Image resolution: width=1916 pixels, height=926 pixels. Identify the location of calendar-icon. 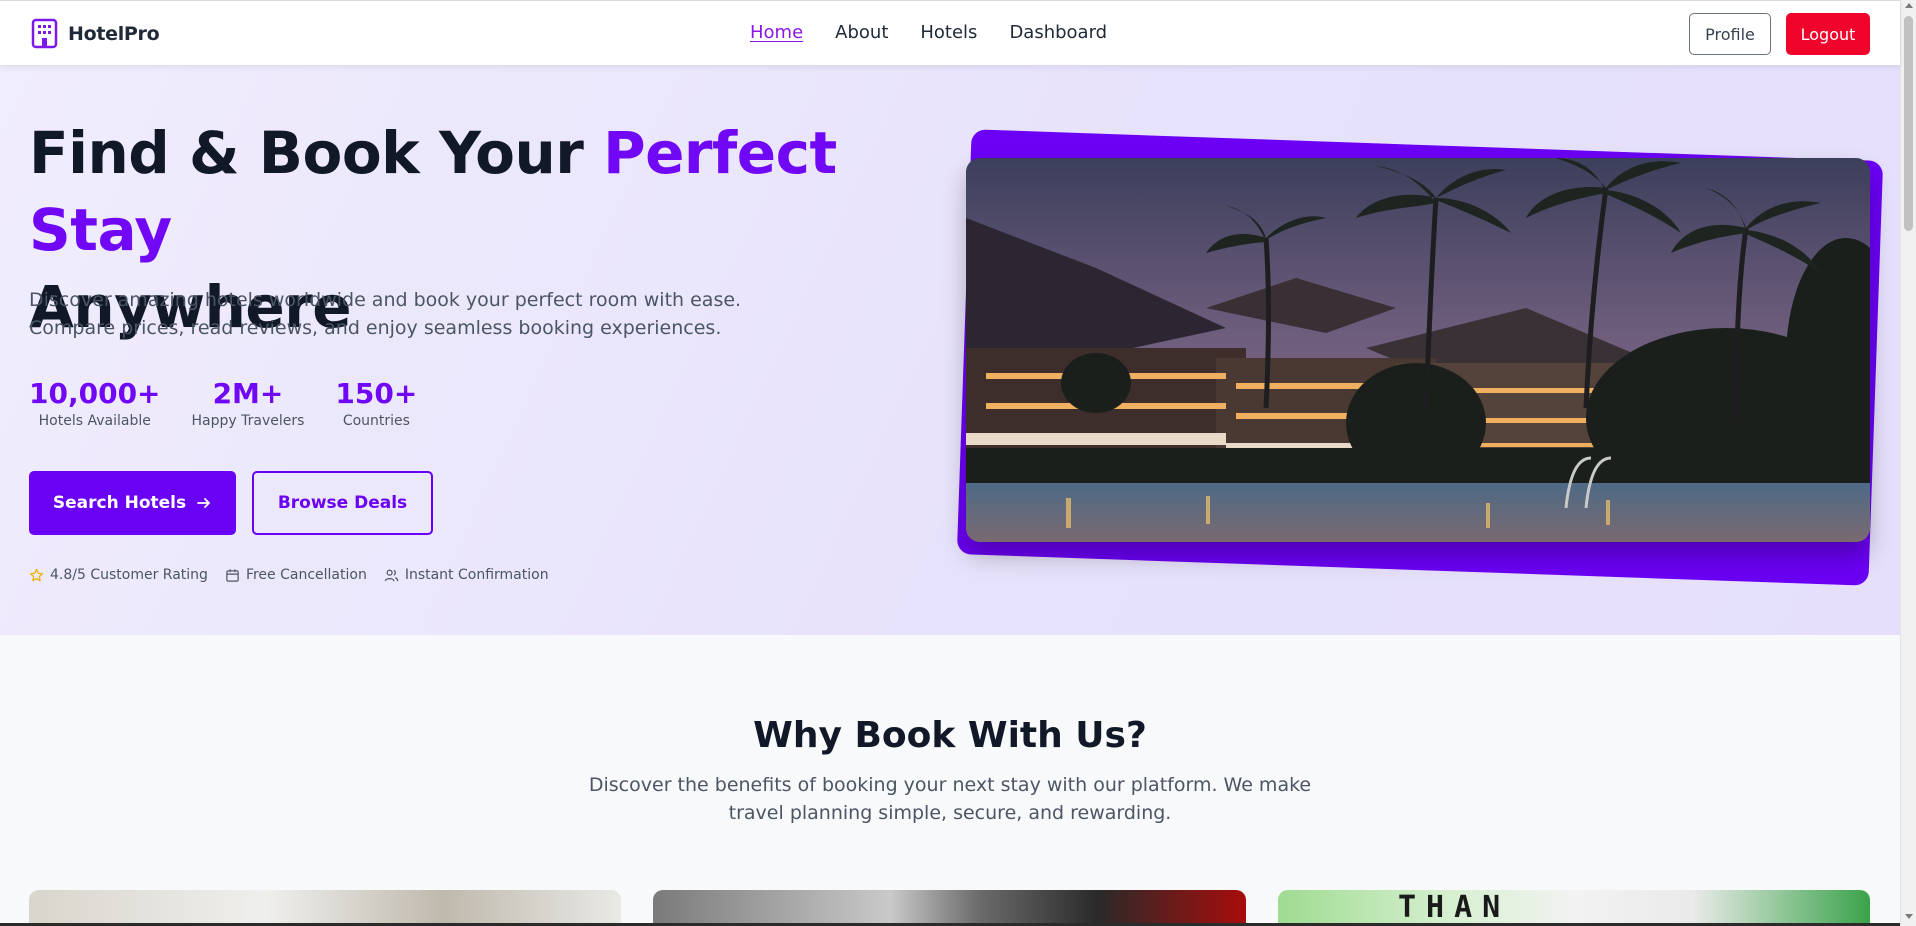
(232, 575).